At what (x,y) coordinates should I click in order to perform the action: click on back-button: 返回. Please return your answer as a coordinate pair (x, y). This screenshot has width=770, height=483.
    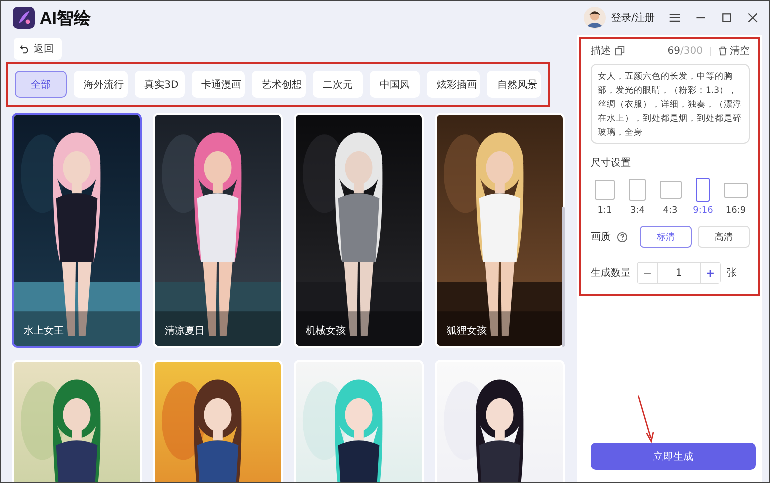
    Looking at the image, I should click on (38, 49).